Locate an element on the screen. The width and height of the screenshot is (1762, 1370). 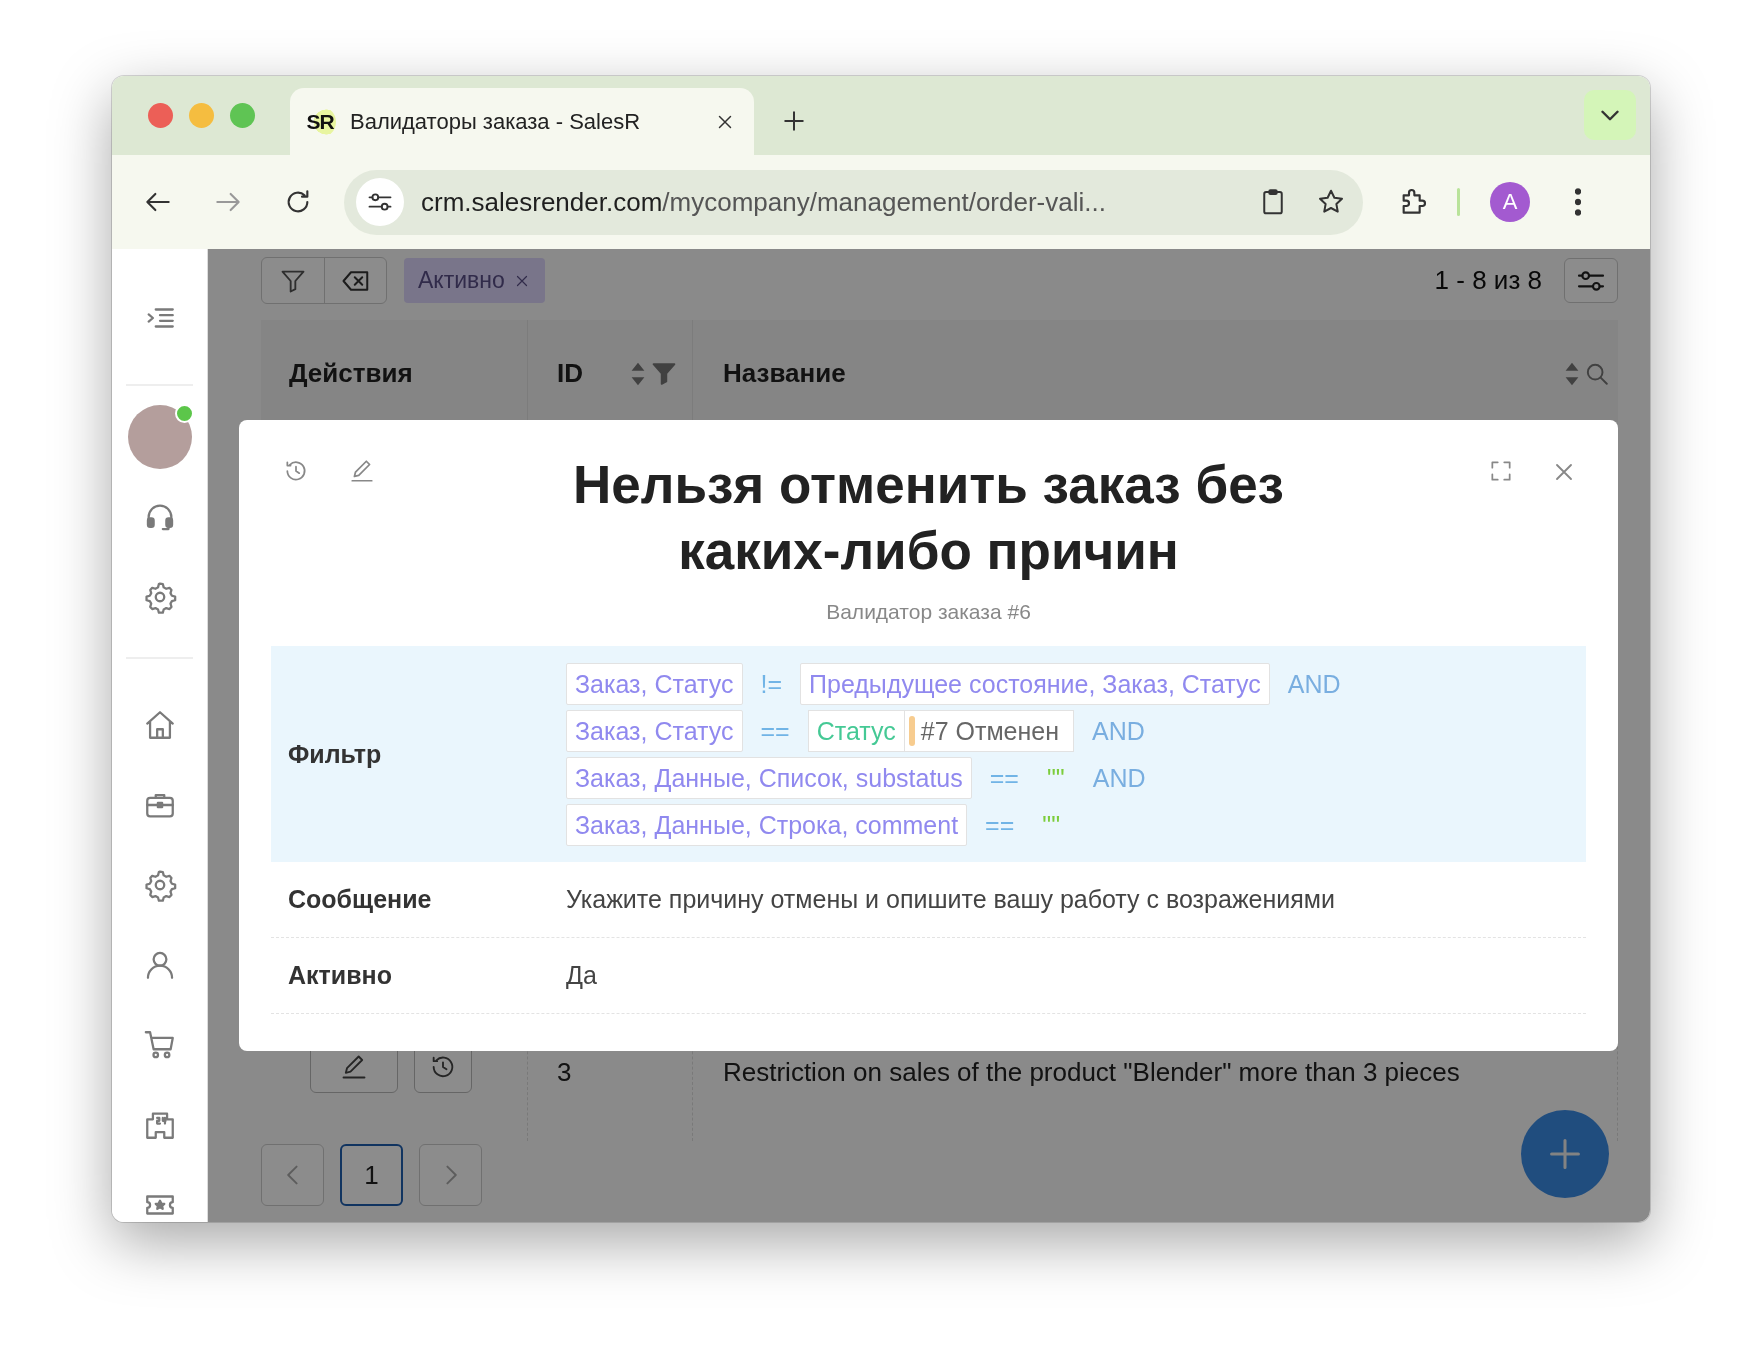
operator: != is located at coordinates (771, 684).